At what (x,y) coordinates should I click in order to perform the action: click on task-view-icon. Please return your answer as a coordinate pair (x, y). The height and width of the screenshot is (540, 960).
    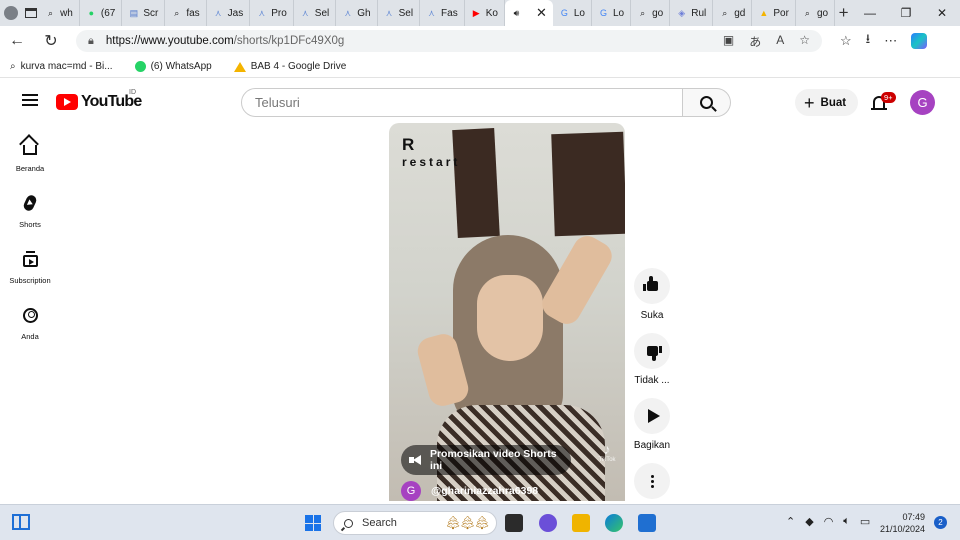
    Looking at the image, I should click on (514, 523).